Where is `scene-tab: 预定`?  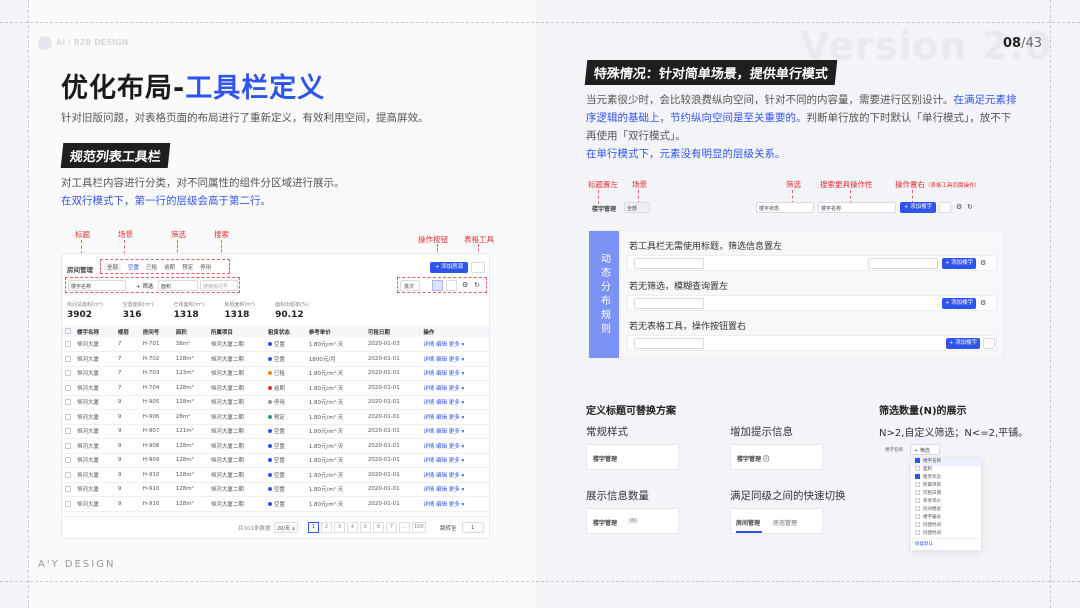 scene-tab: 预定 is located at coordinates (187, 267).